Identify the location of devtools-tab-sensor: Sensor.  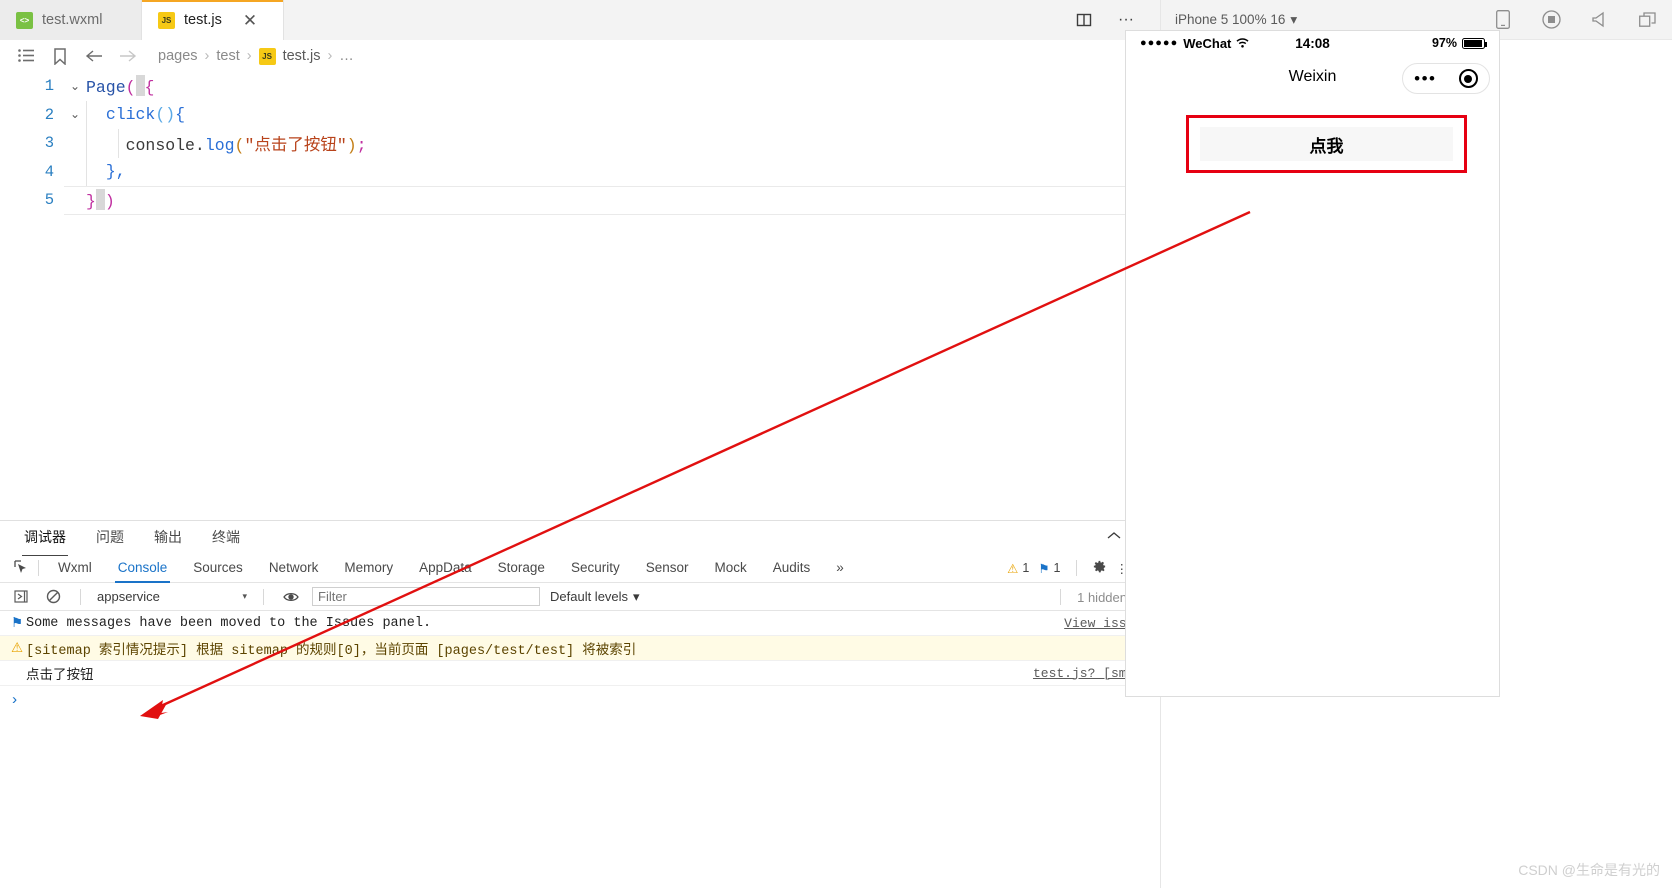
(667, 567).